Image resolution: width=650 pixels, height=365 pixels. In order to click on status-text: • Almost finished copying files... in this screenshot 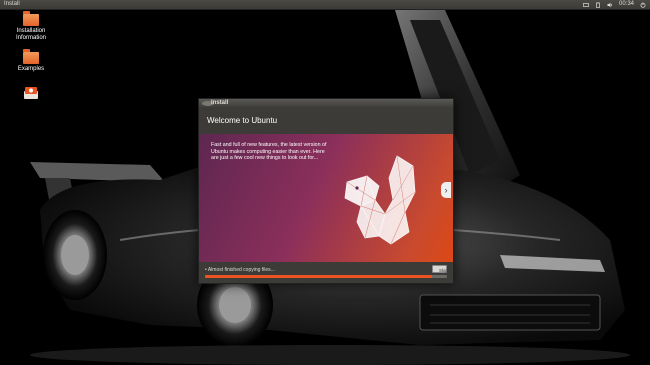, I will do `click(240, 270)`.